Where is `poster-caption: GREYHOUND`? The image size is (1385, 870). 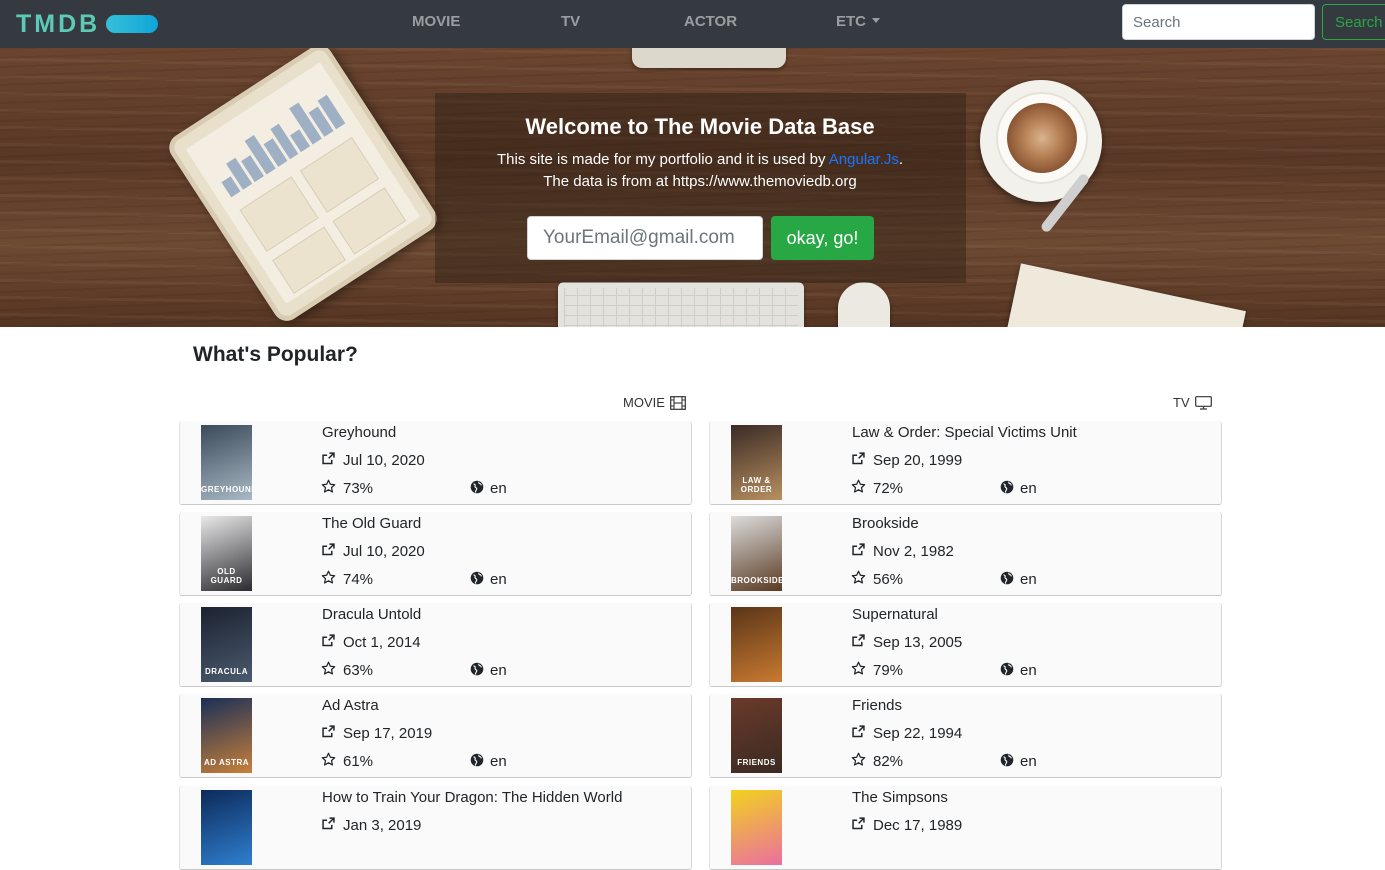 poster-caption: GREYHOUND is located at coordinates (226, 489).